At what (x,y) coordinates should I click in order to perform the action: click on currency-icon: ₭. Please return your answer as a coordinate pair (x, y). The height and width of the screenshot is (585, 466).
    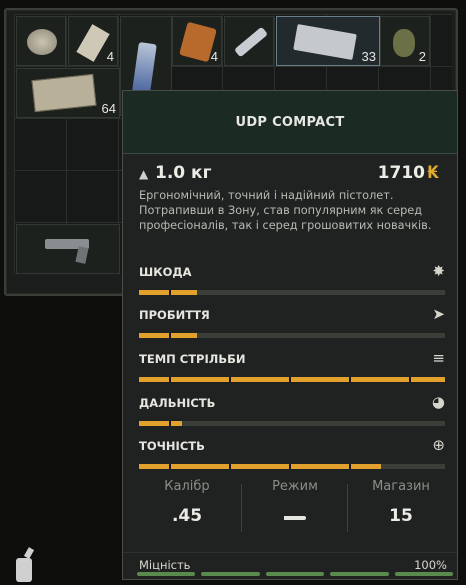
    Looking at the image, I should click on (433, 173).